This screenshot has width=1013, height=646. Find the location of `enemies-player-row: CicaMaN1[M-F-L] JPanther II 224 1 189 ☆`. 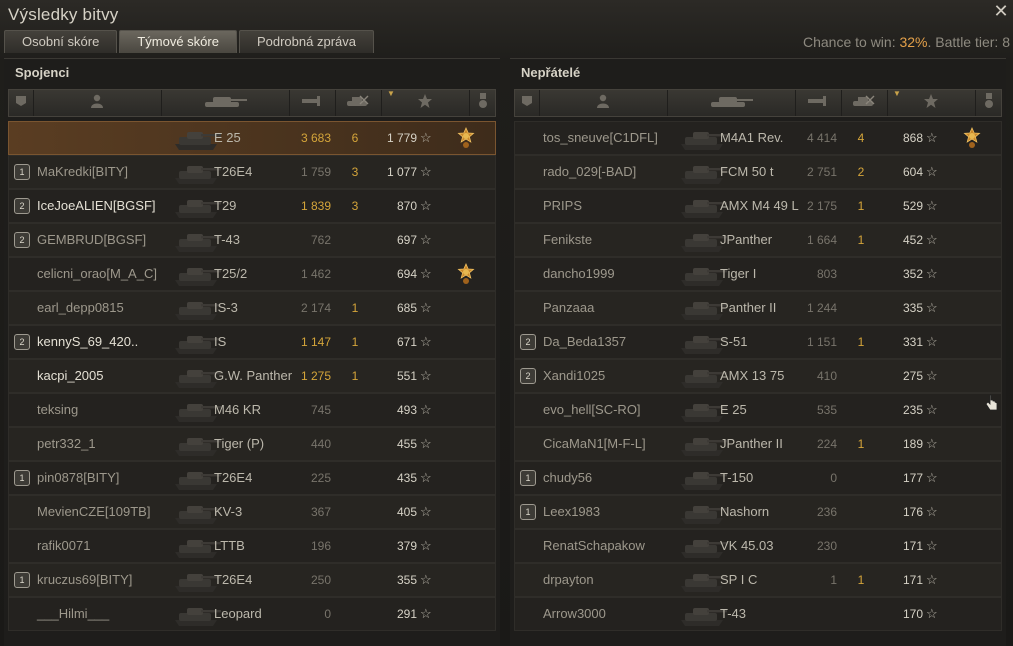

enemies-player-row: CicaMaN1[M-F-L] JPanther II 224 1 189 ☆ is located at coordinates (758, 444).